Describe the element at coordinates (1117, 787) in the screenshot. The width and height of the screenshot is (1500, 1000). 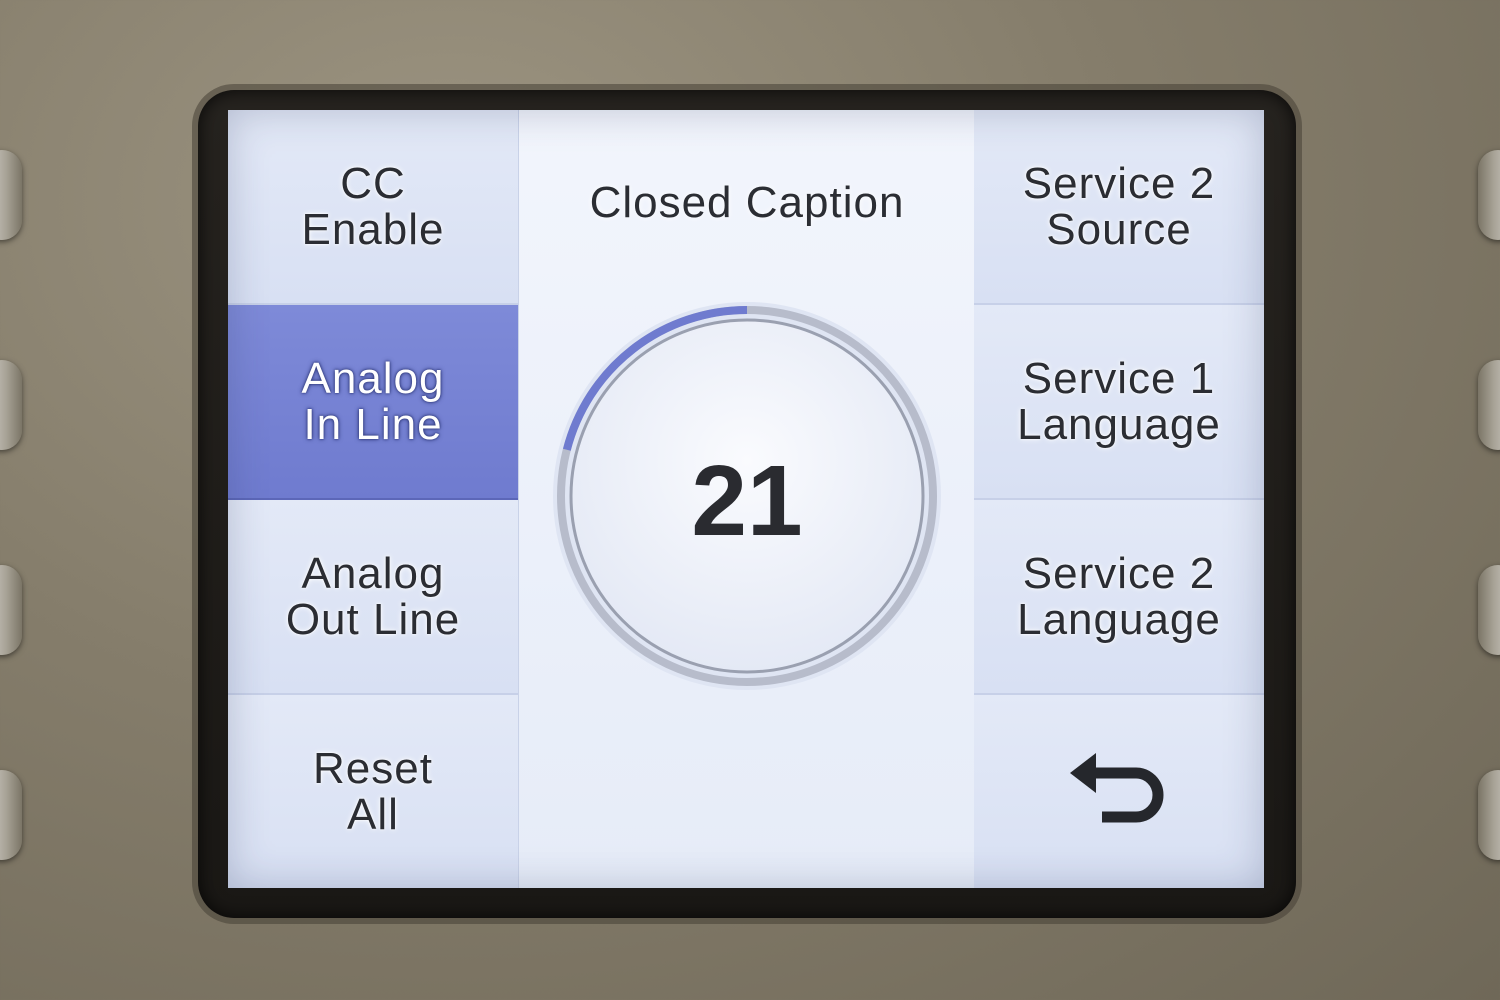
I see `back-arrow-icon` at that location.